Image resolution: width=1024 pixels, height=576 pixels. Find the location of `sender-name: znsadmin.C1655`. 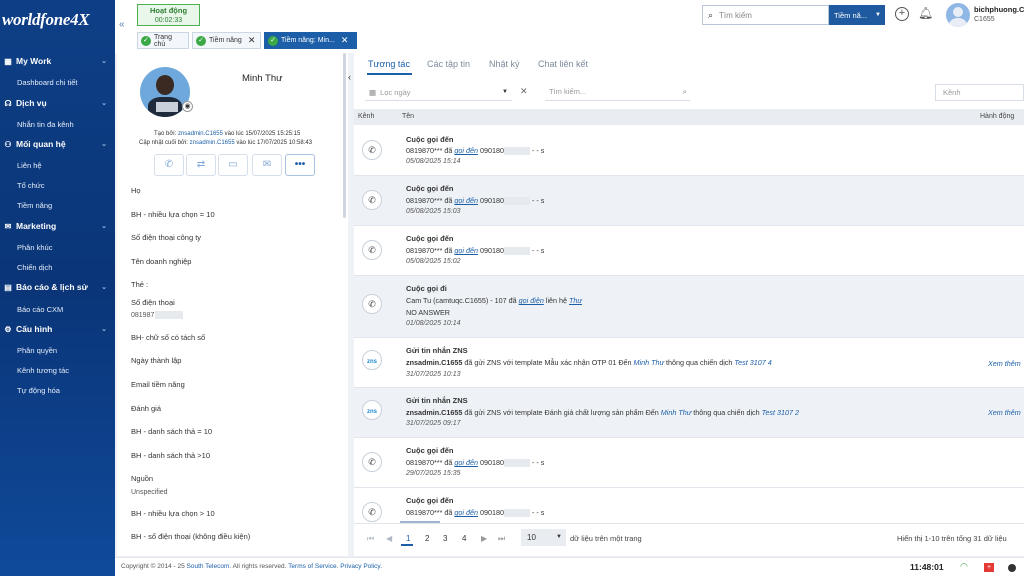

sender-name: znsadmin.C1655 is located at coordinates (434, 362).